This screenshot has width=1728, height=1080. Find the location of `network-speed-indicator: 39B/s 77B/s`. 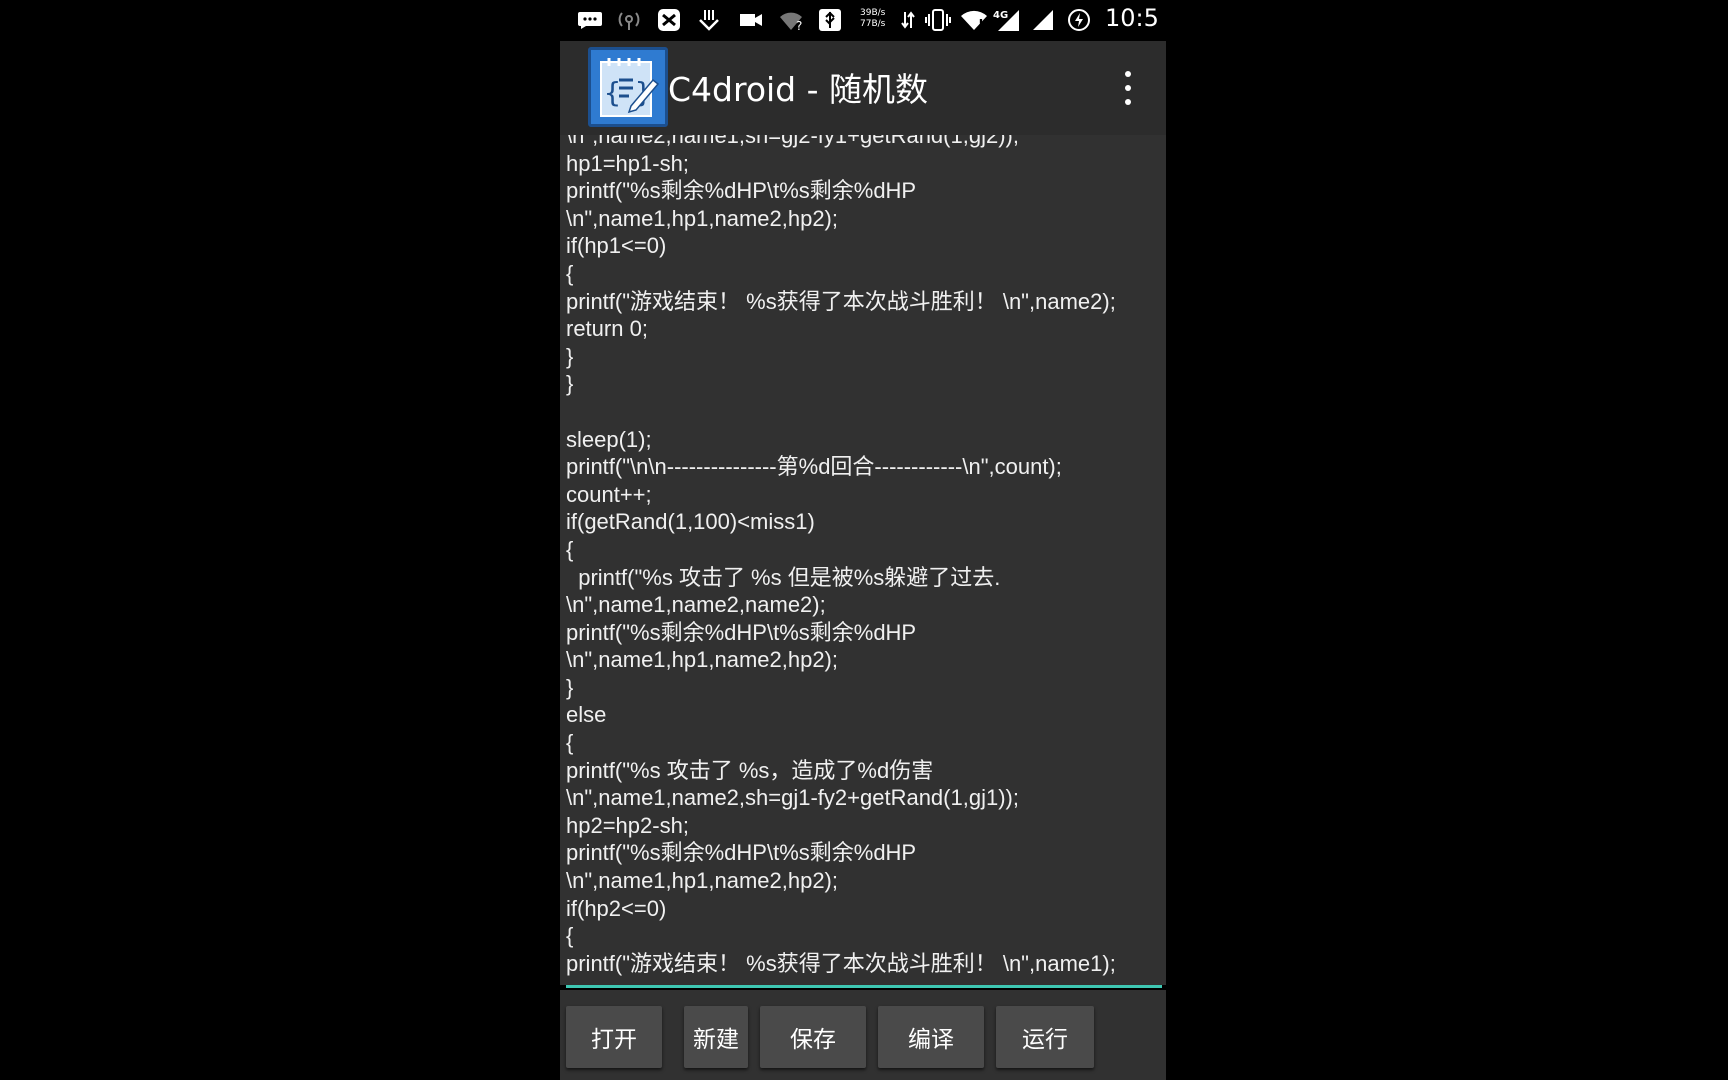

network-speed-indicator: 39B/s 77B/s is located at coordinates (872, 19).